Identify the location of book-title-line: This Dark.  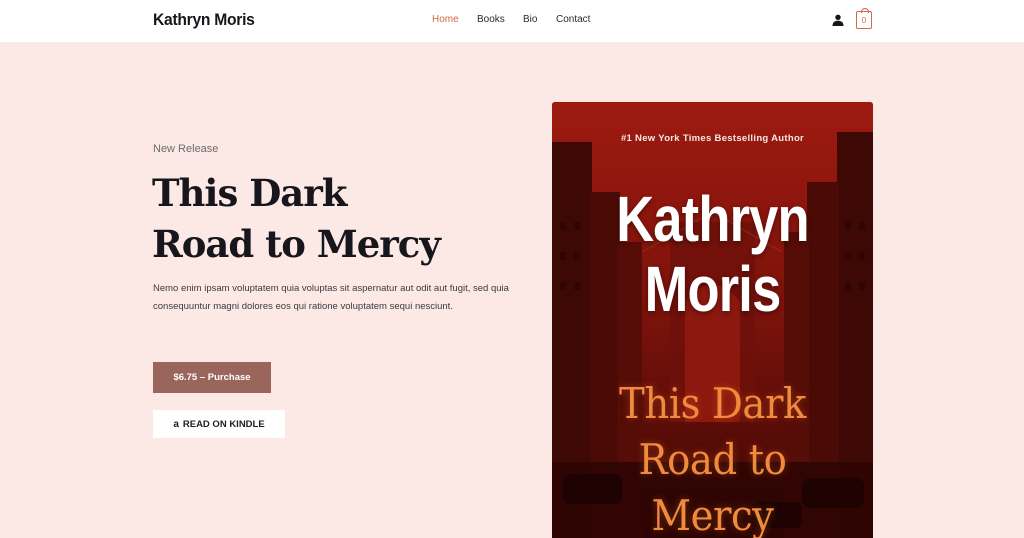
(249, 193).